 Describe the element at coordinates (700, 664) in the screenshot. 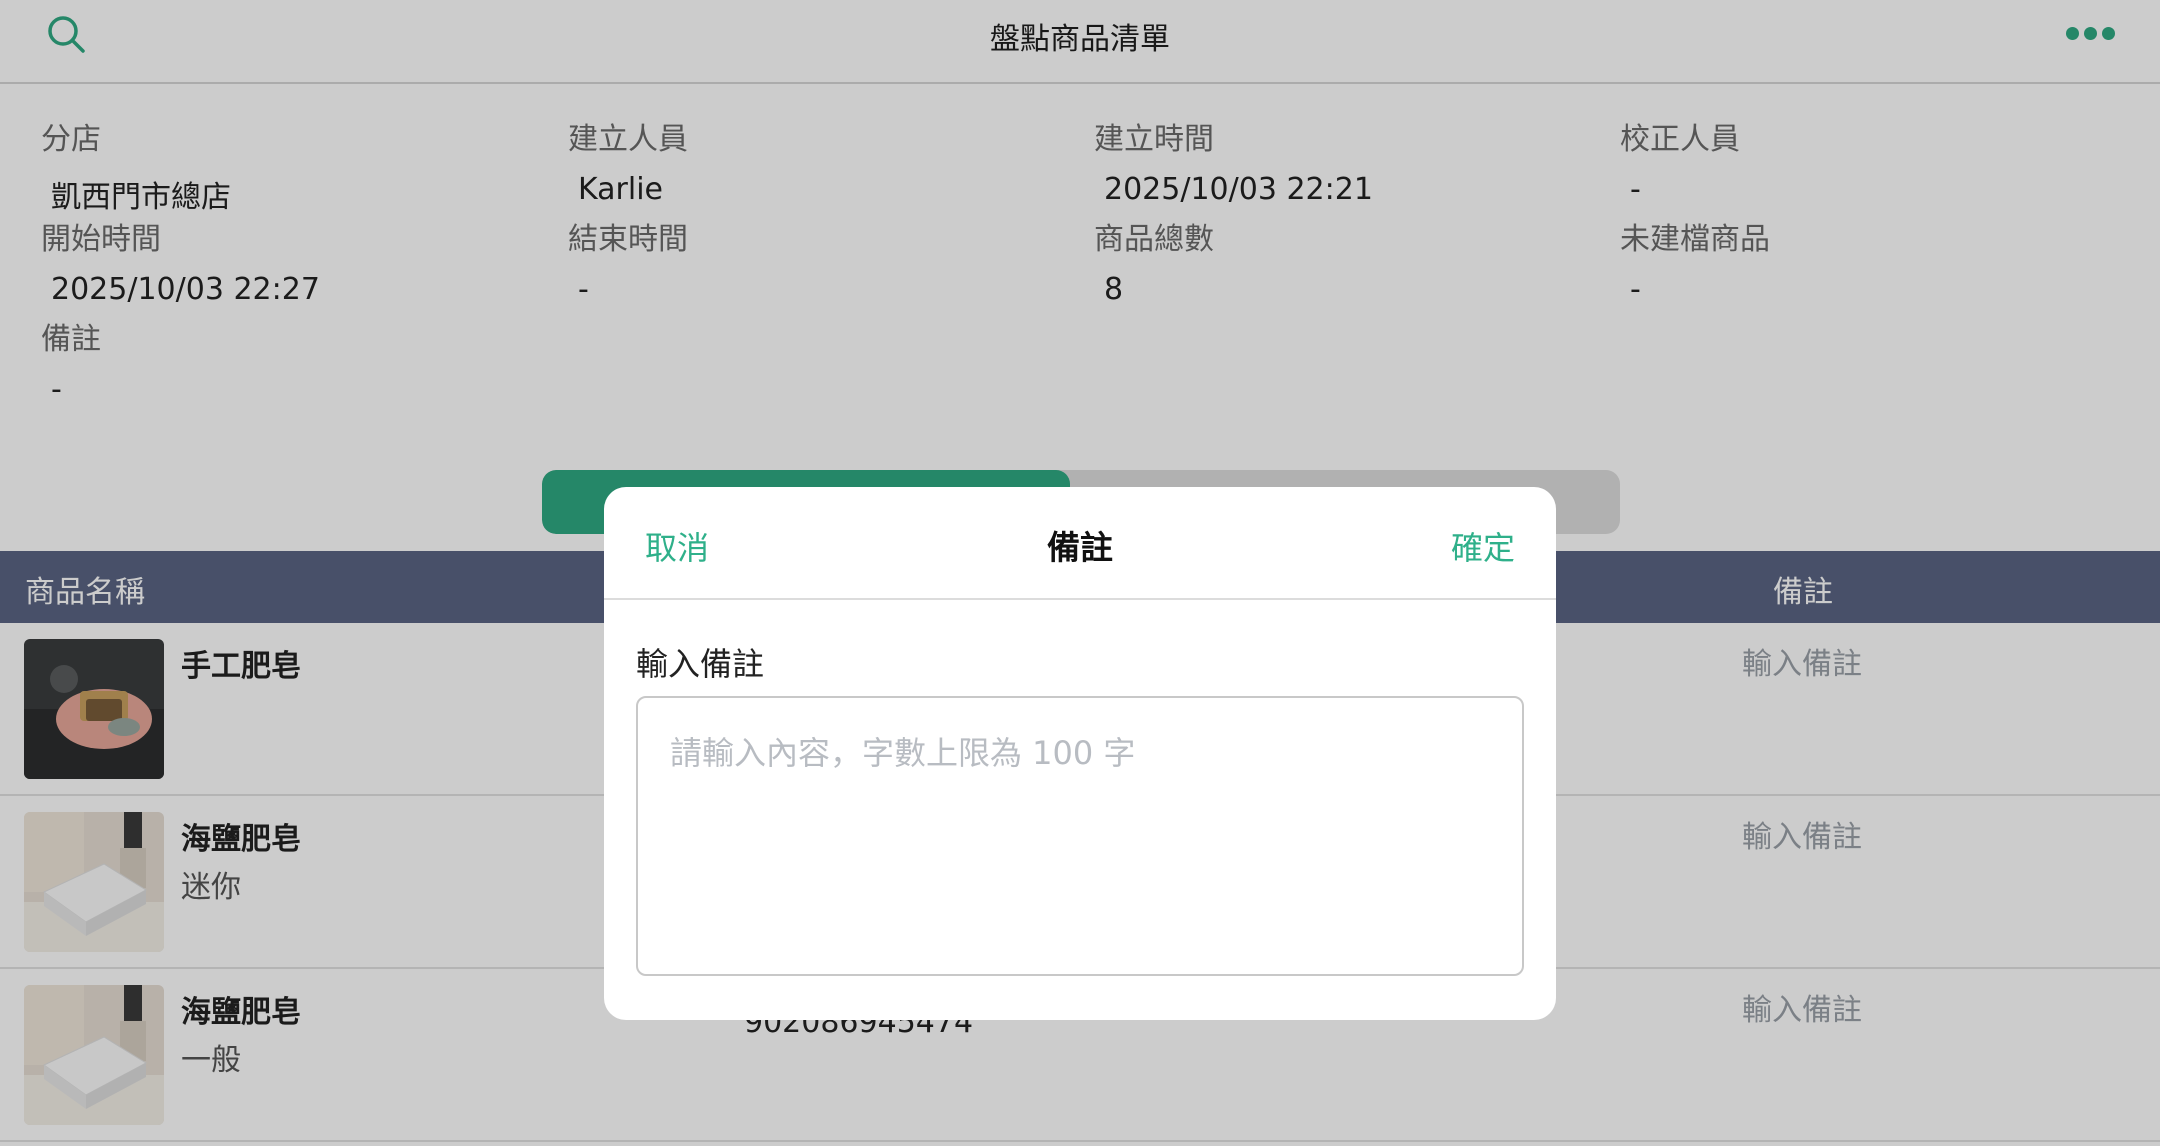

I see `note-field-label: 輸入備註` at that location.